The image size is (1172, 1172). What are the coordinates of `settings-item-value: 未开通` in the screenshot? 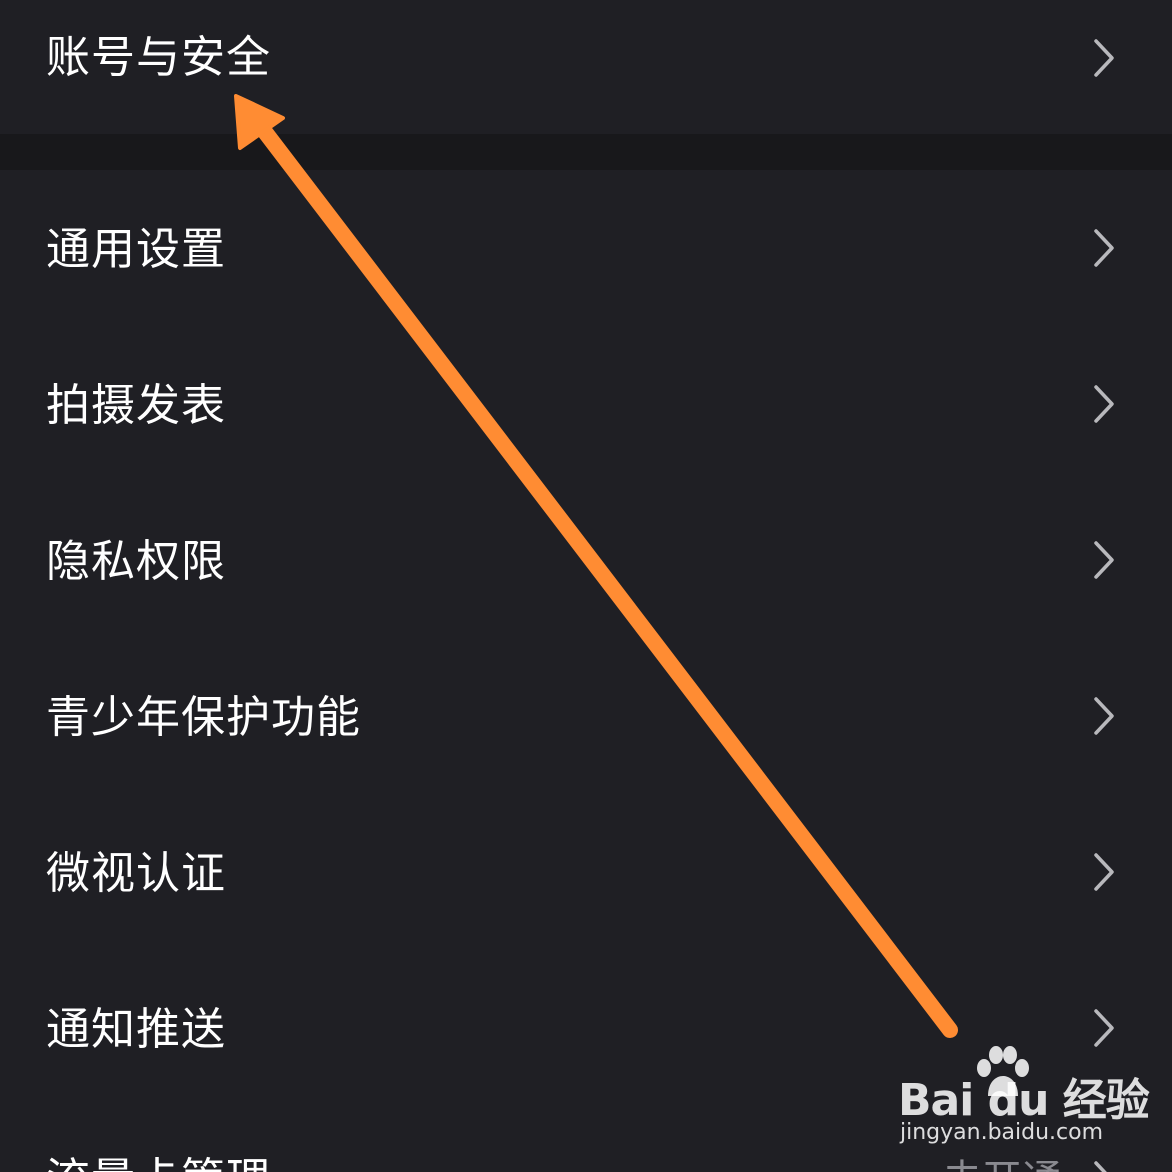 It's located at (1002, 1166).